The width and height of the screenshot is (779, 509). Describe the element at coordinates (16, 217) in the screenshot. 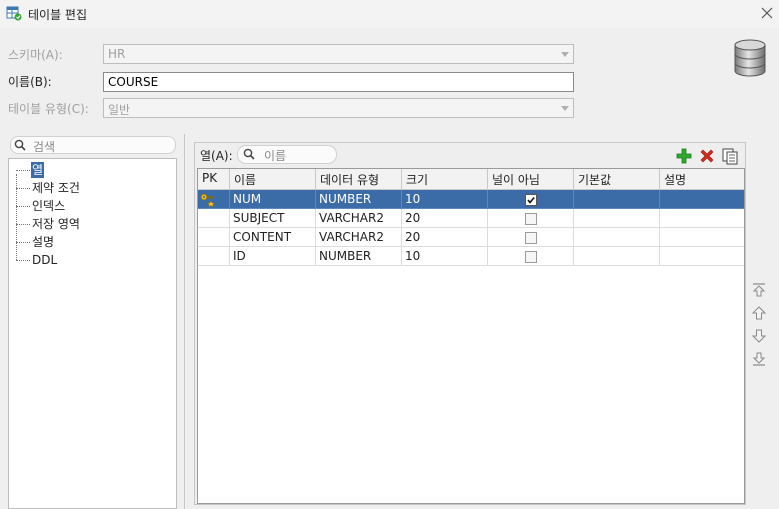

I see `tree-connector` at that location.